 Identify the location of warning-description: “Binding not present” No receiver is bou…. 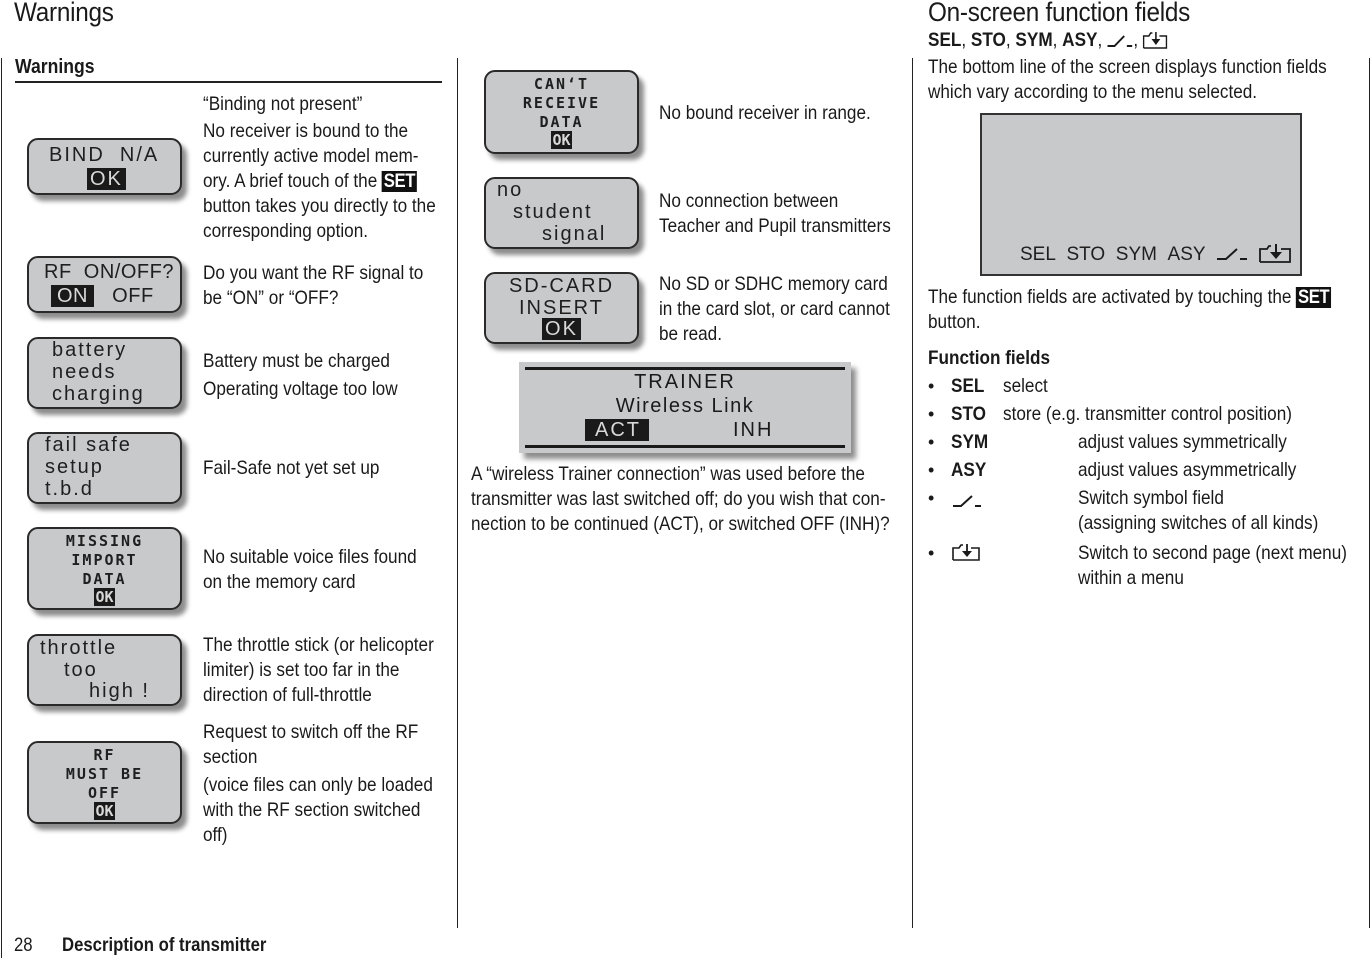
(319, 168).